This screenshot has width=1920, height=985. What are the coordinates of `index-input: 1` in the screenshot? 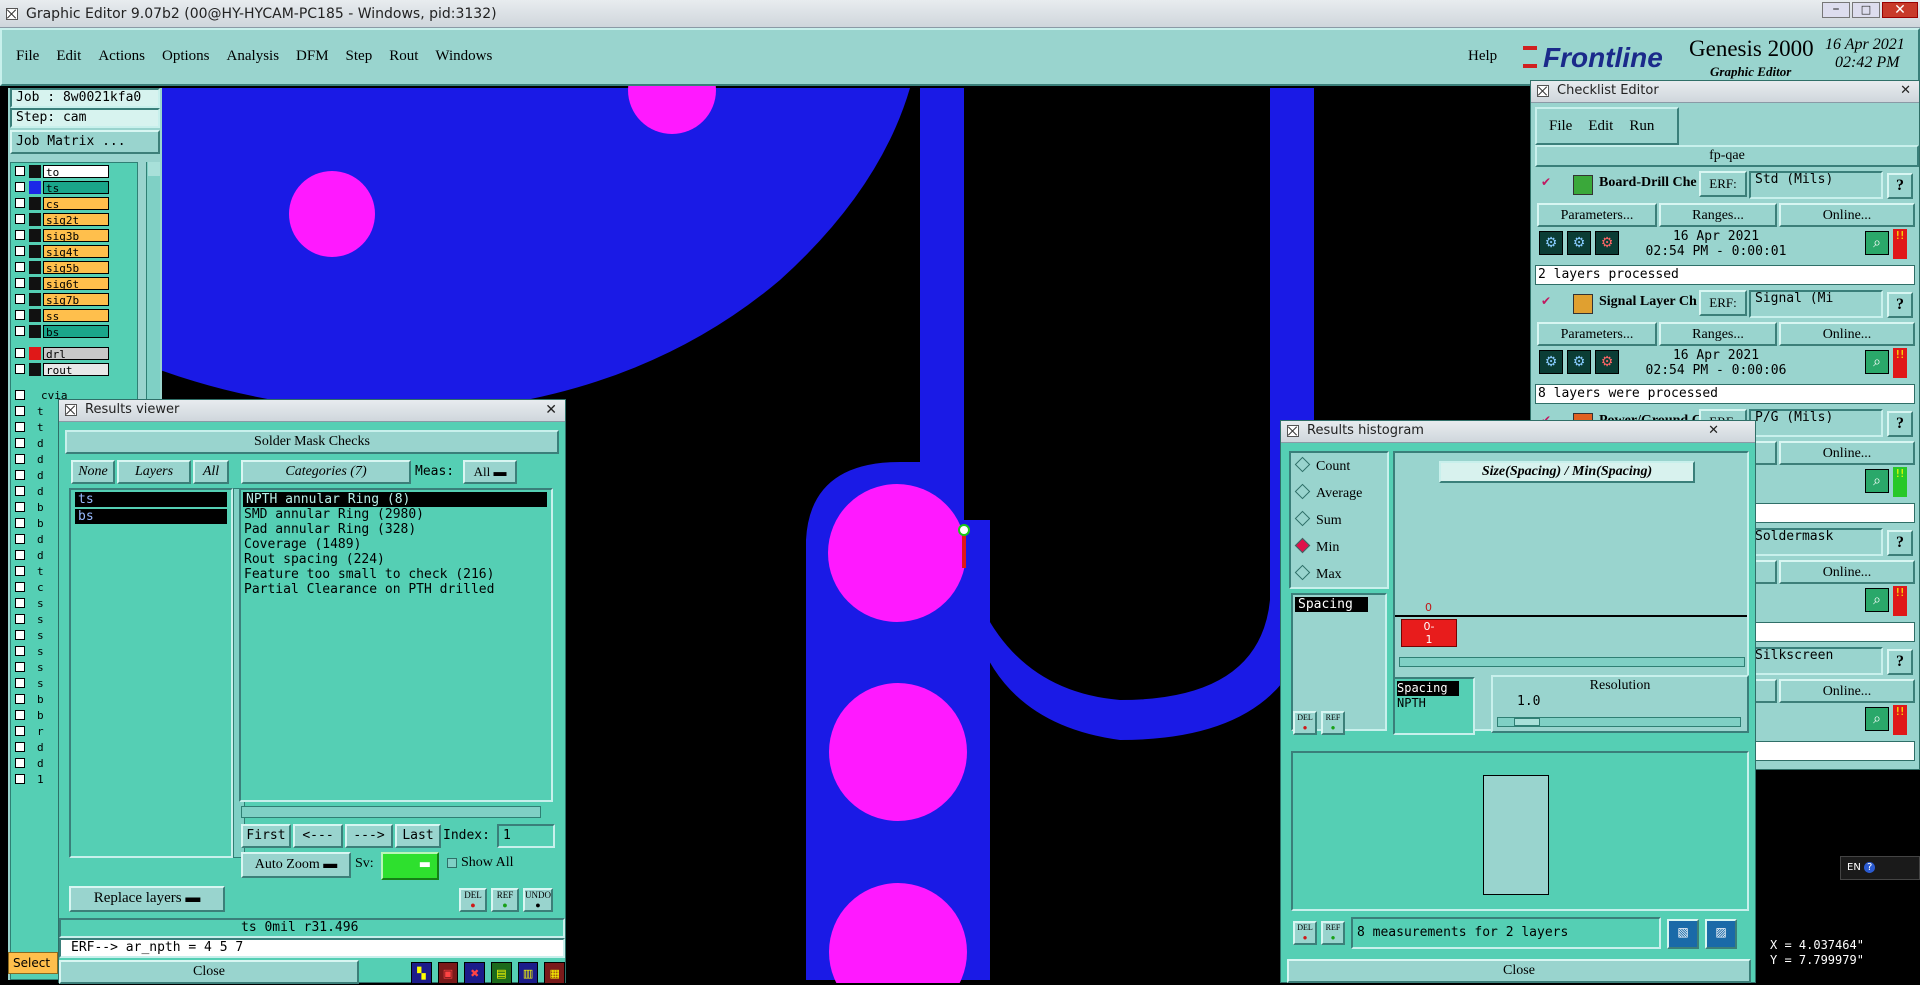 It's located at (526, 836).